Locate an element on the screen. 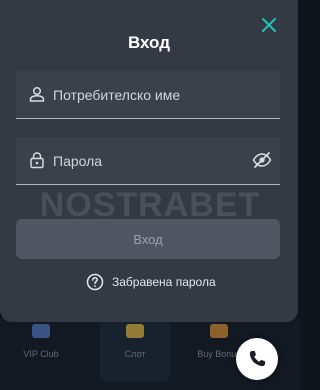 This screenshot has width=320, height=390. user-icon is located at coordinates (37, 94).